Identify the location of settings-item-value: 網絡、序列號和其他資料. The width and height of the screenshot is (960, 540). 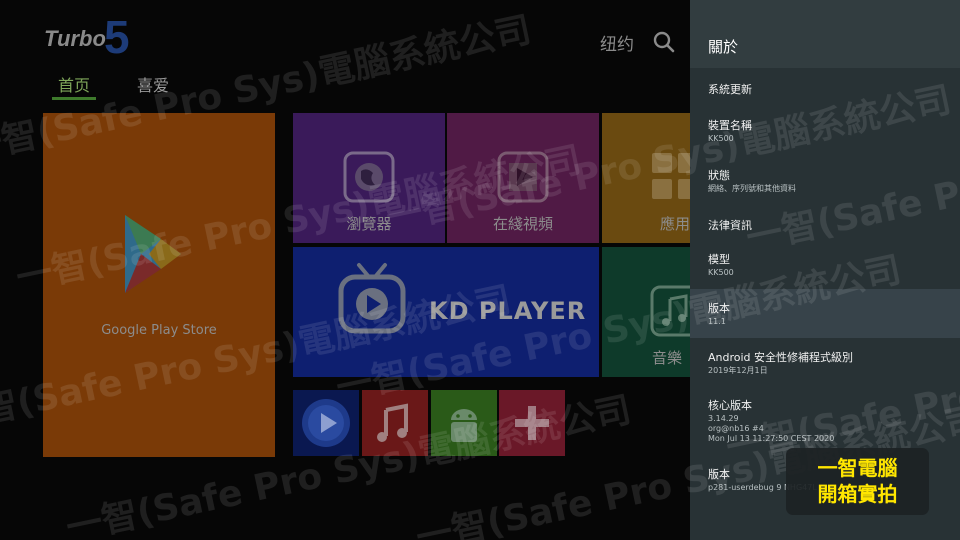
(752, 188).